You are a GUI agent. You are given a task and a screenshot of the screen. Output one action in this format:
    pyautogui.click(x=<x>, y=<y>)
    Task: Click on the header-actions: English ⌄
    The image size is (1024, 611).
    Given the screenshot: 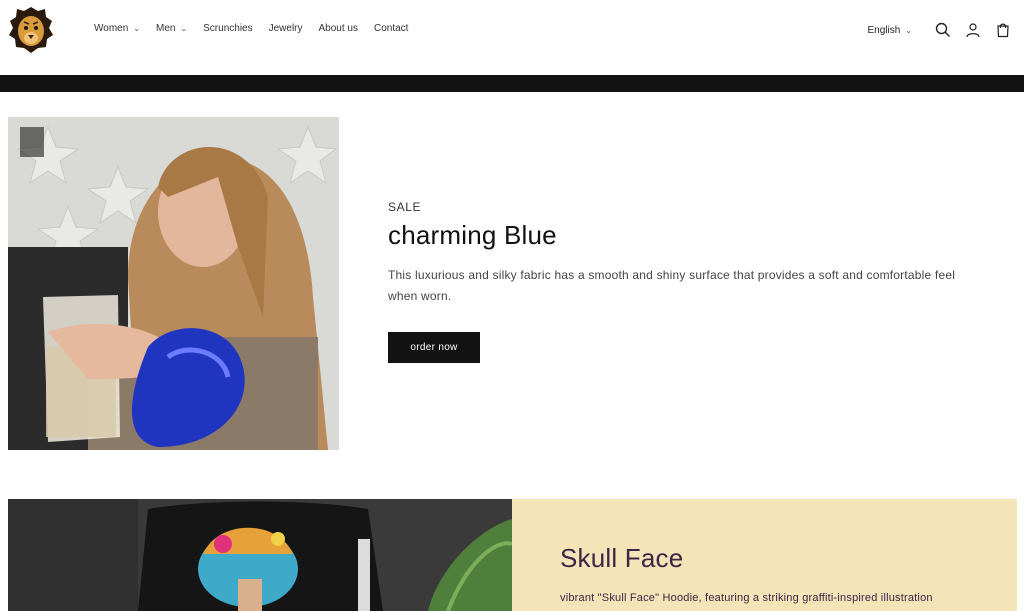 What is the action you would take?
    pyautogui.click(x=940, y=30)
    